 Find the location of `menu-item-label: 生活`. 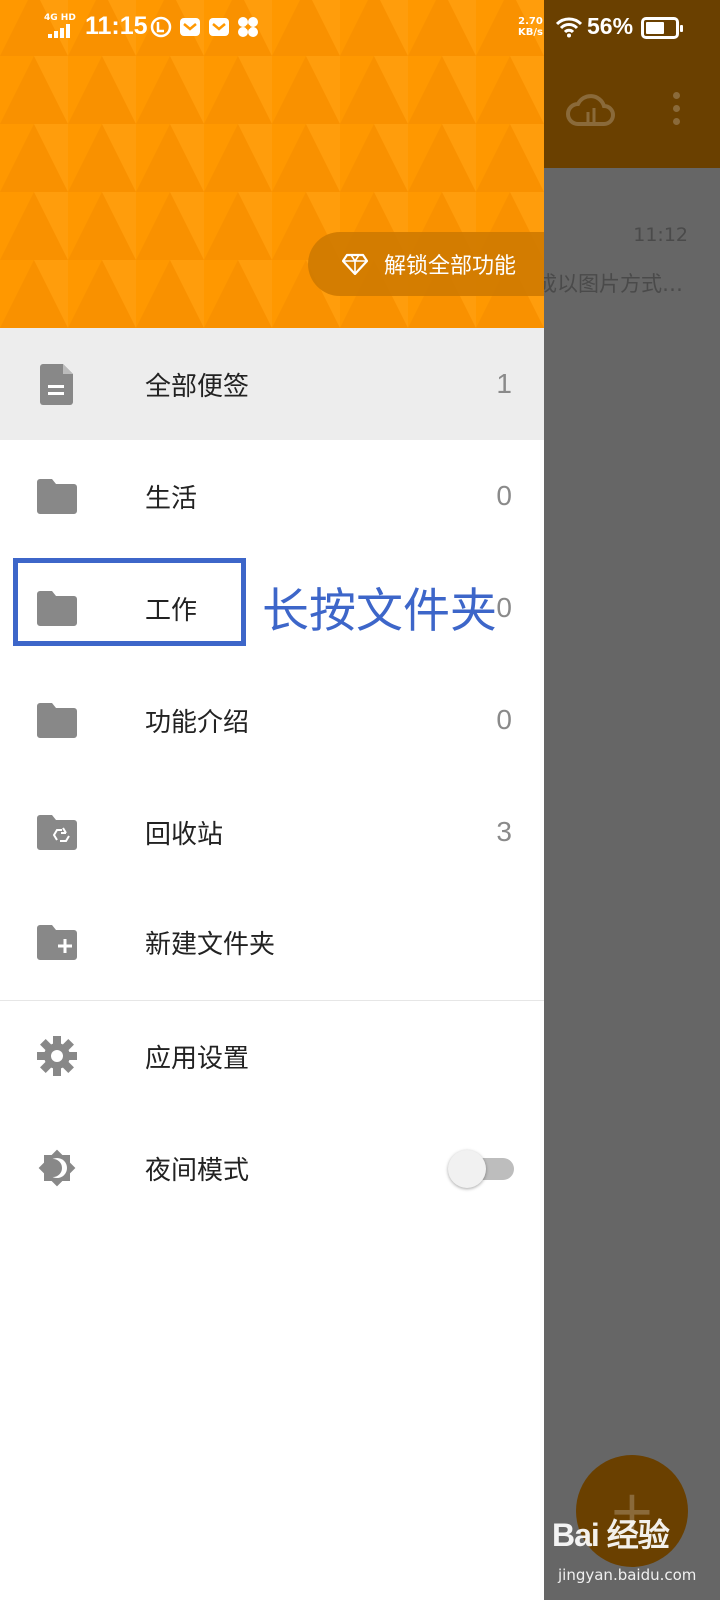

menu-item-label: 生活 is located at coordinates (171, 498).